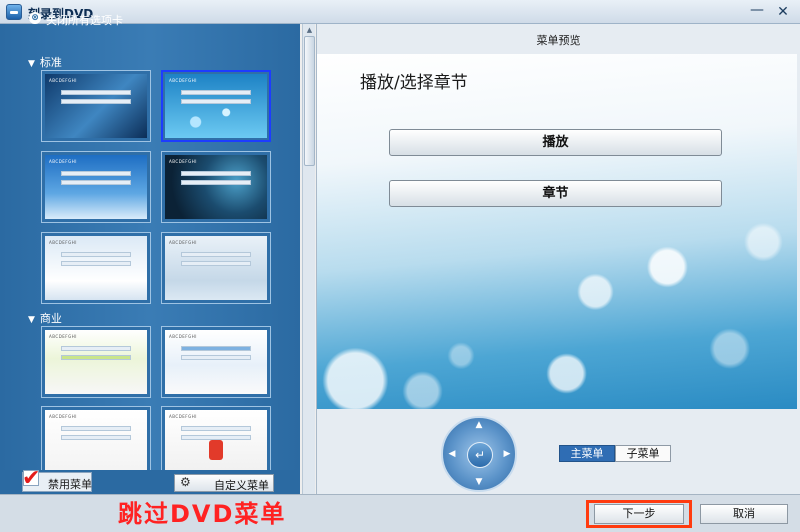 The image size is (800, 532). I want to click on gear-icon: ⚙, so click(185, 482).